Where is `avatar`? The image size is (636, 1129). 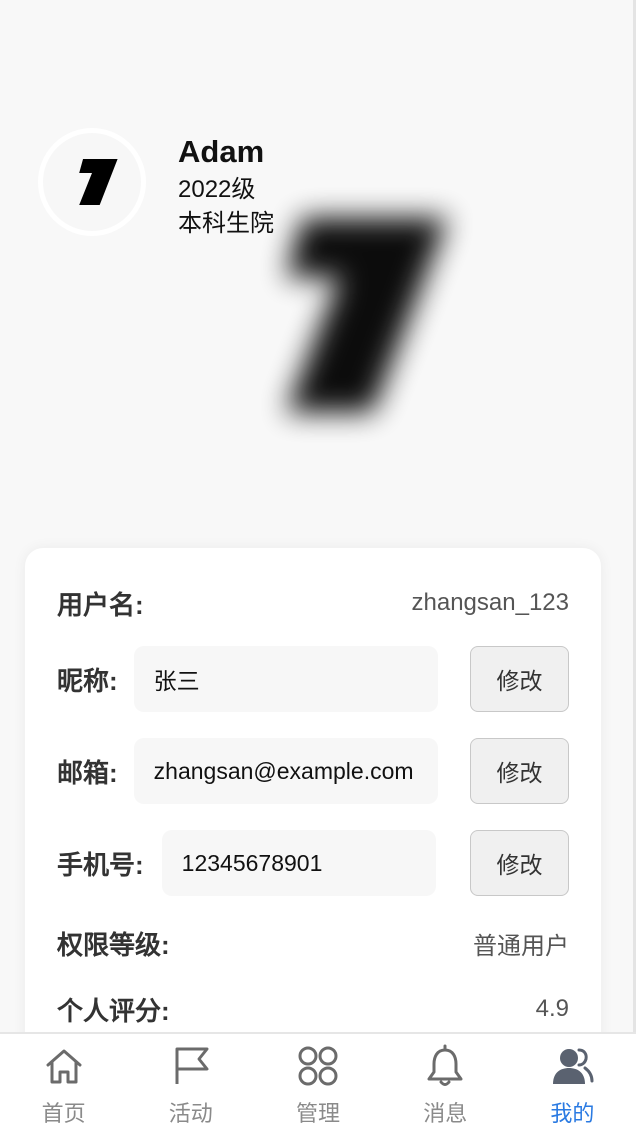 avatar is located at coordinates (92, 182).